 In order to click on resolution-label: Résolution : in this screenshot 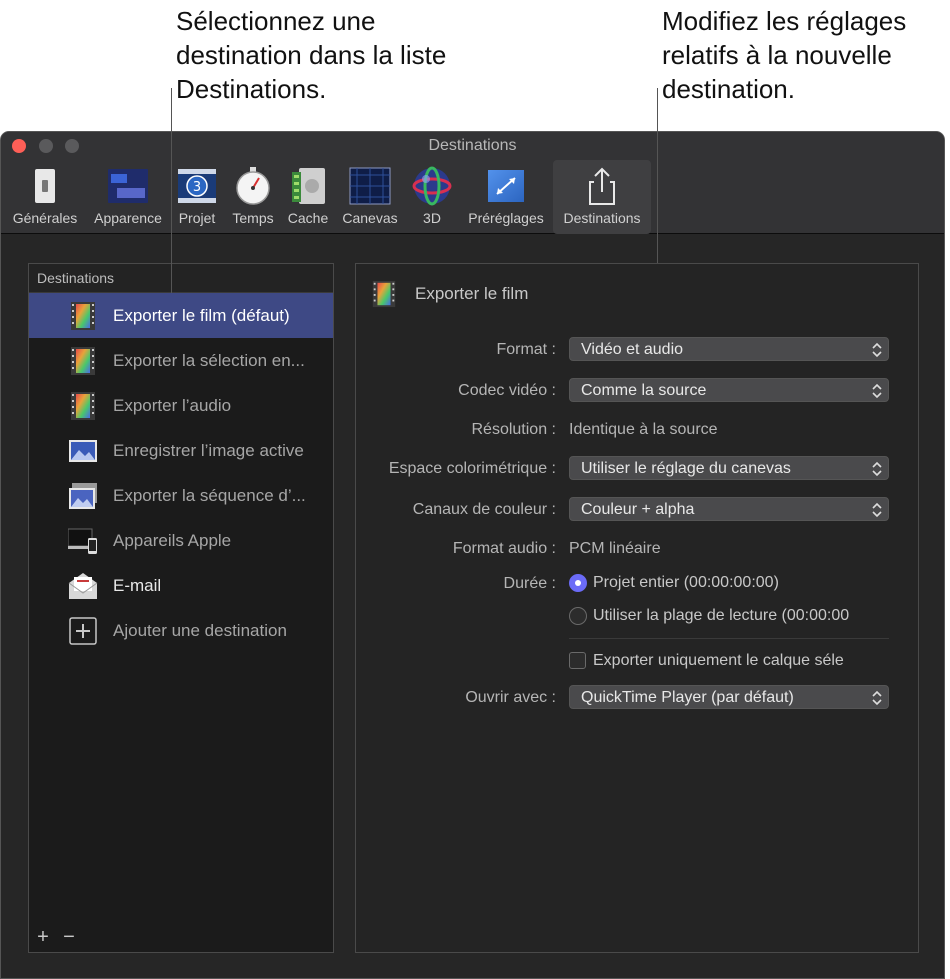, I will do `click(514, 429)`.